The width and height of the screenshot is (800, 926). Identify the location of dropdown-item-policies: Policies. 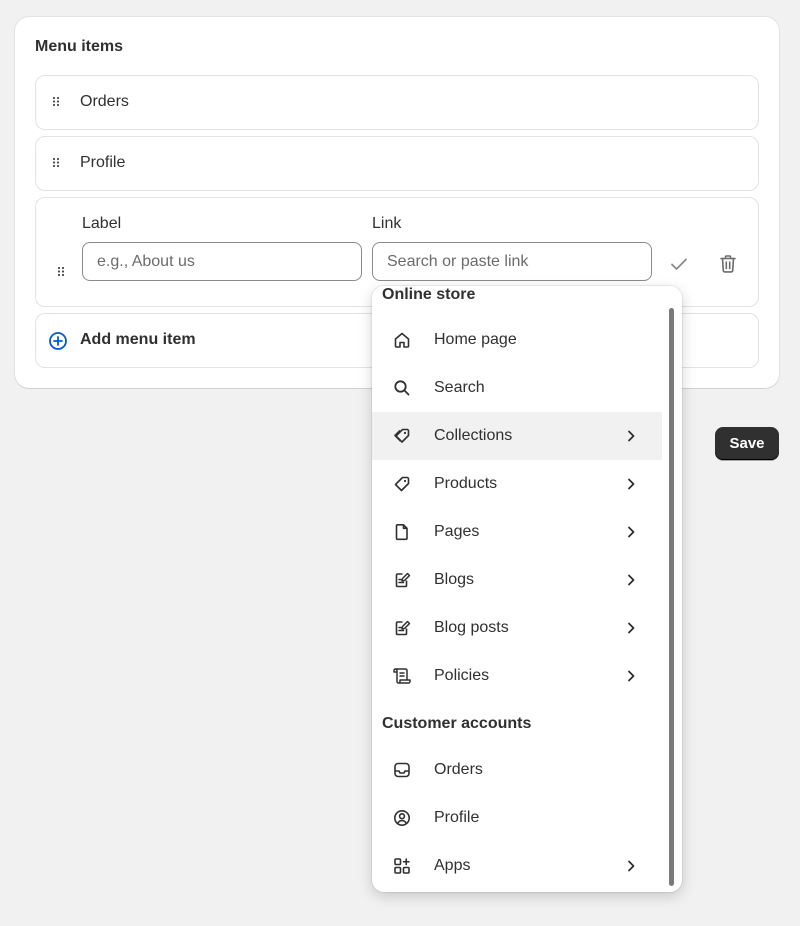
(517, 676).